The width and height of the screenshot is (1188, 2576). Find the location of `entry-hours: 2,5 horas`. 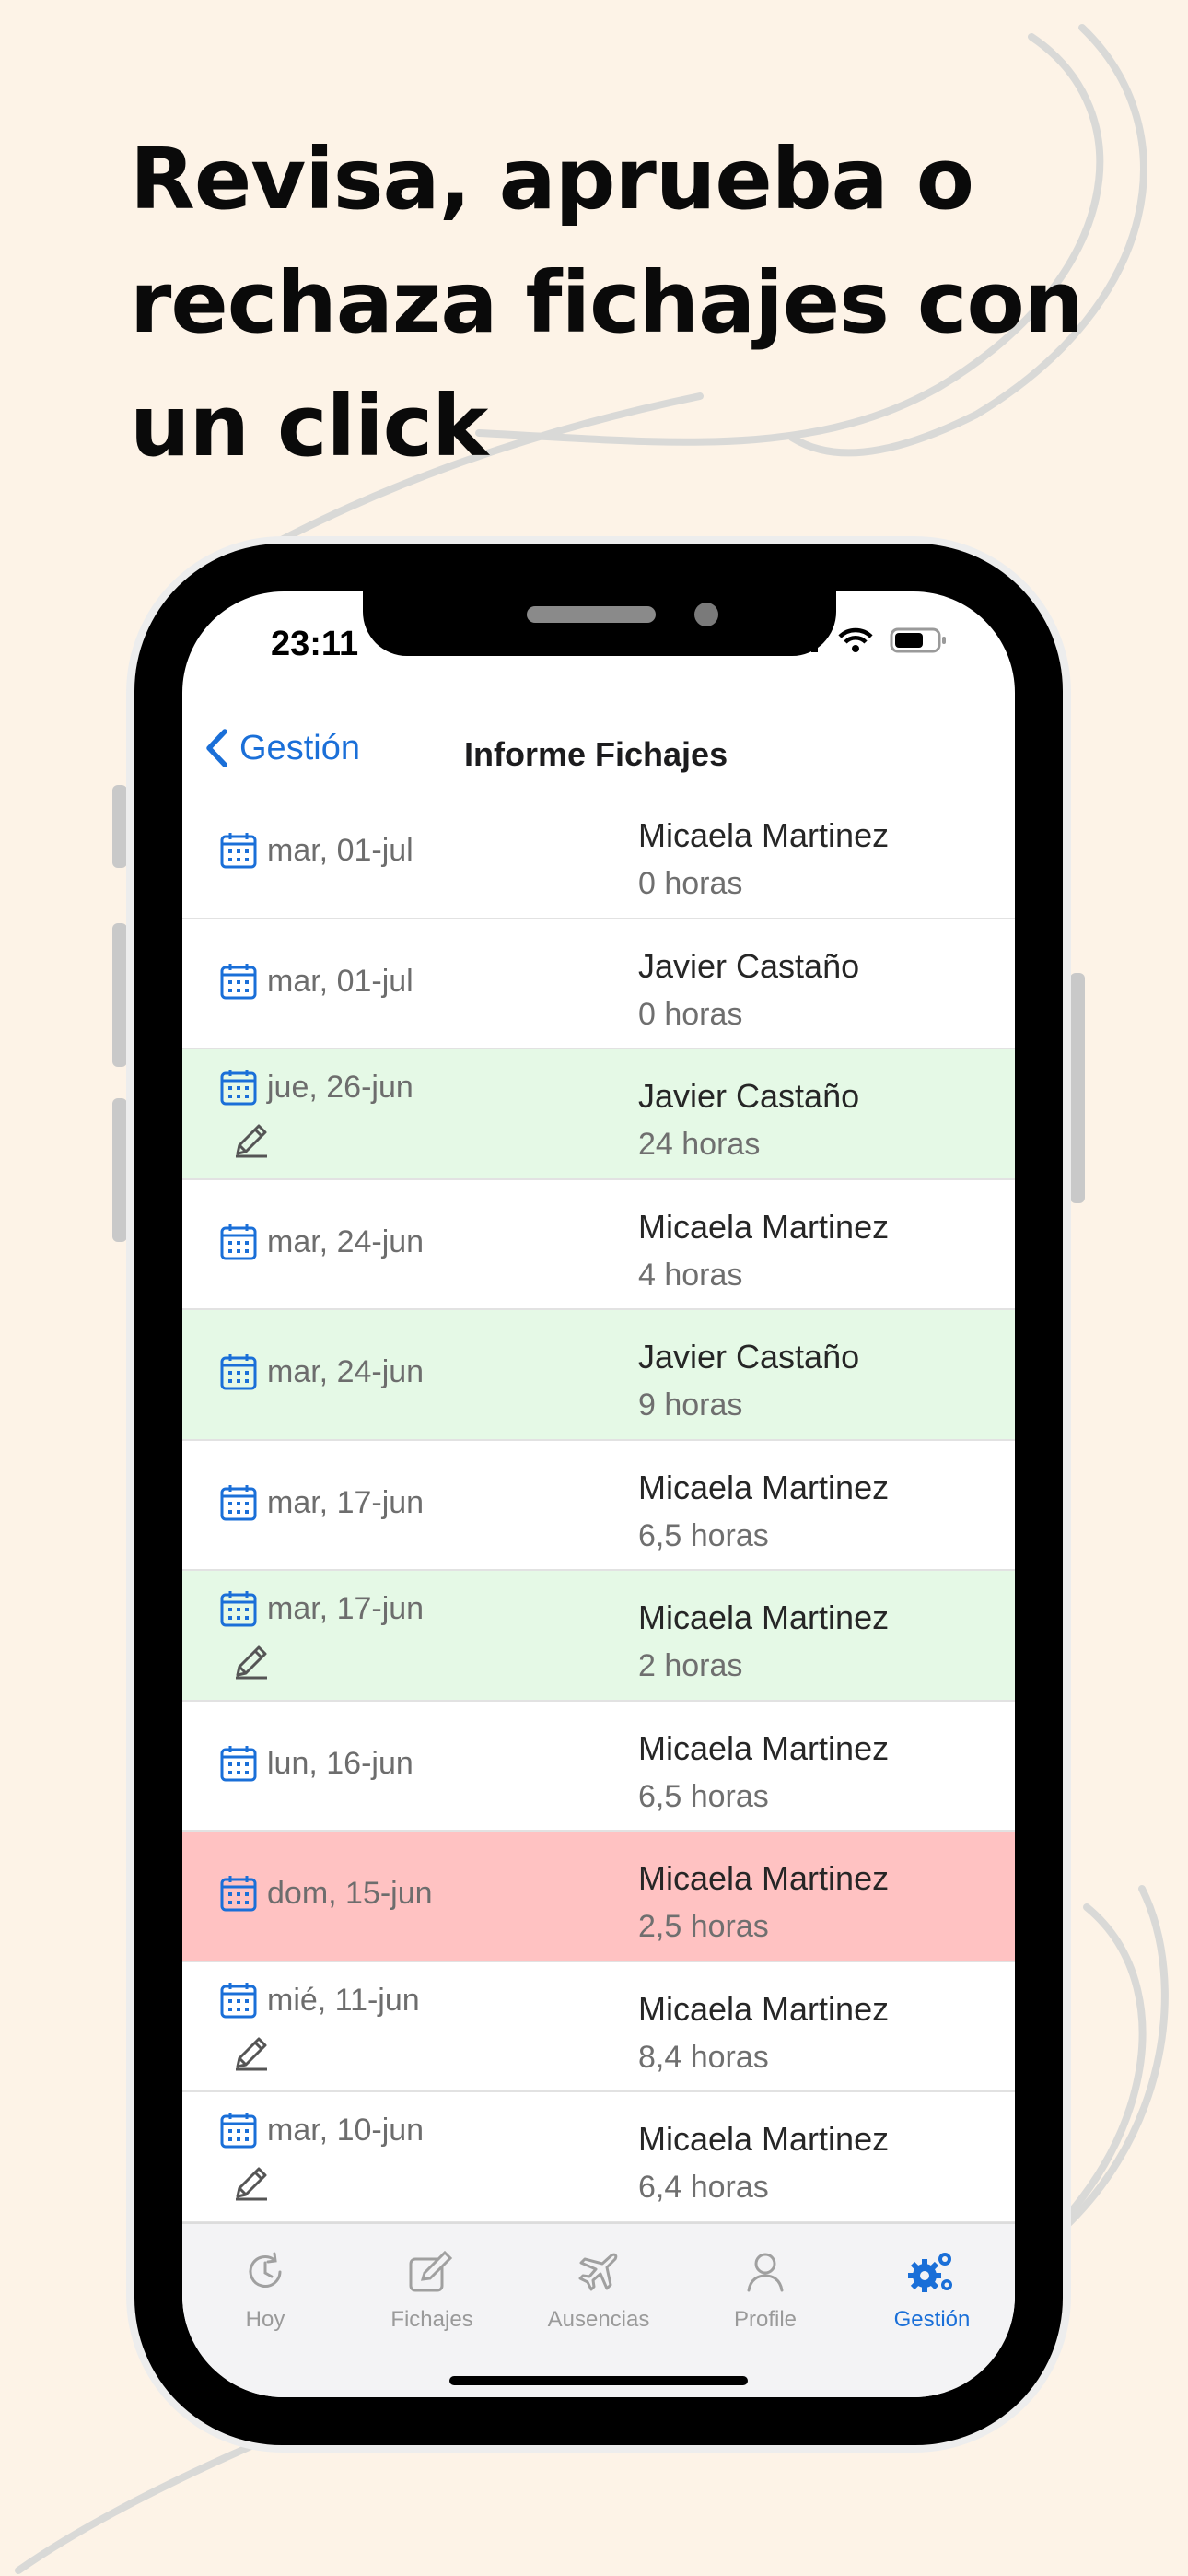

entry-hours: 2,5 horas is located at coordinates (703, 1927).